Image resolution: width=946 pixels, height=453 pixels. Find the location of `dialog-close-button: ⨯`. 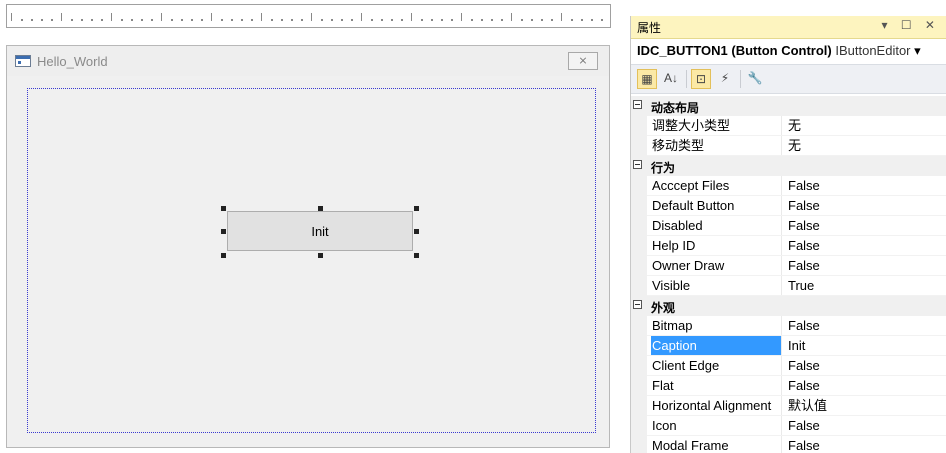

dialog-close-button: ⨯ is located at coordinates (583, 61).